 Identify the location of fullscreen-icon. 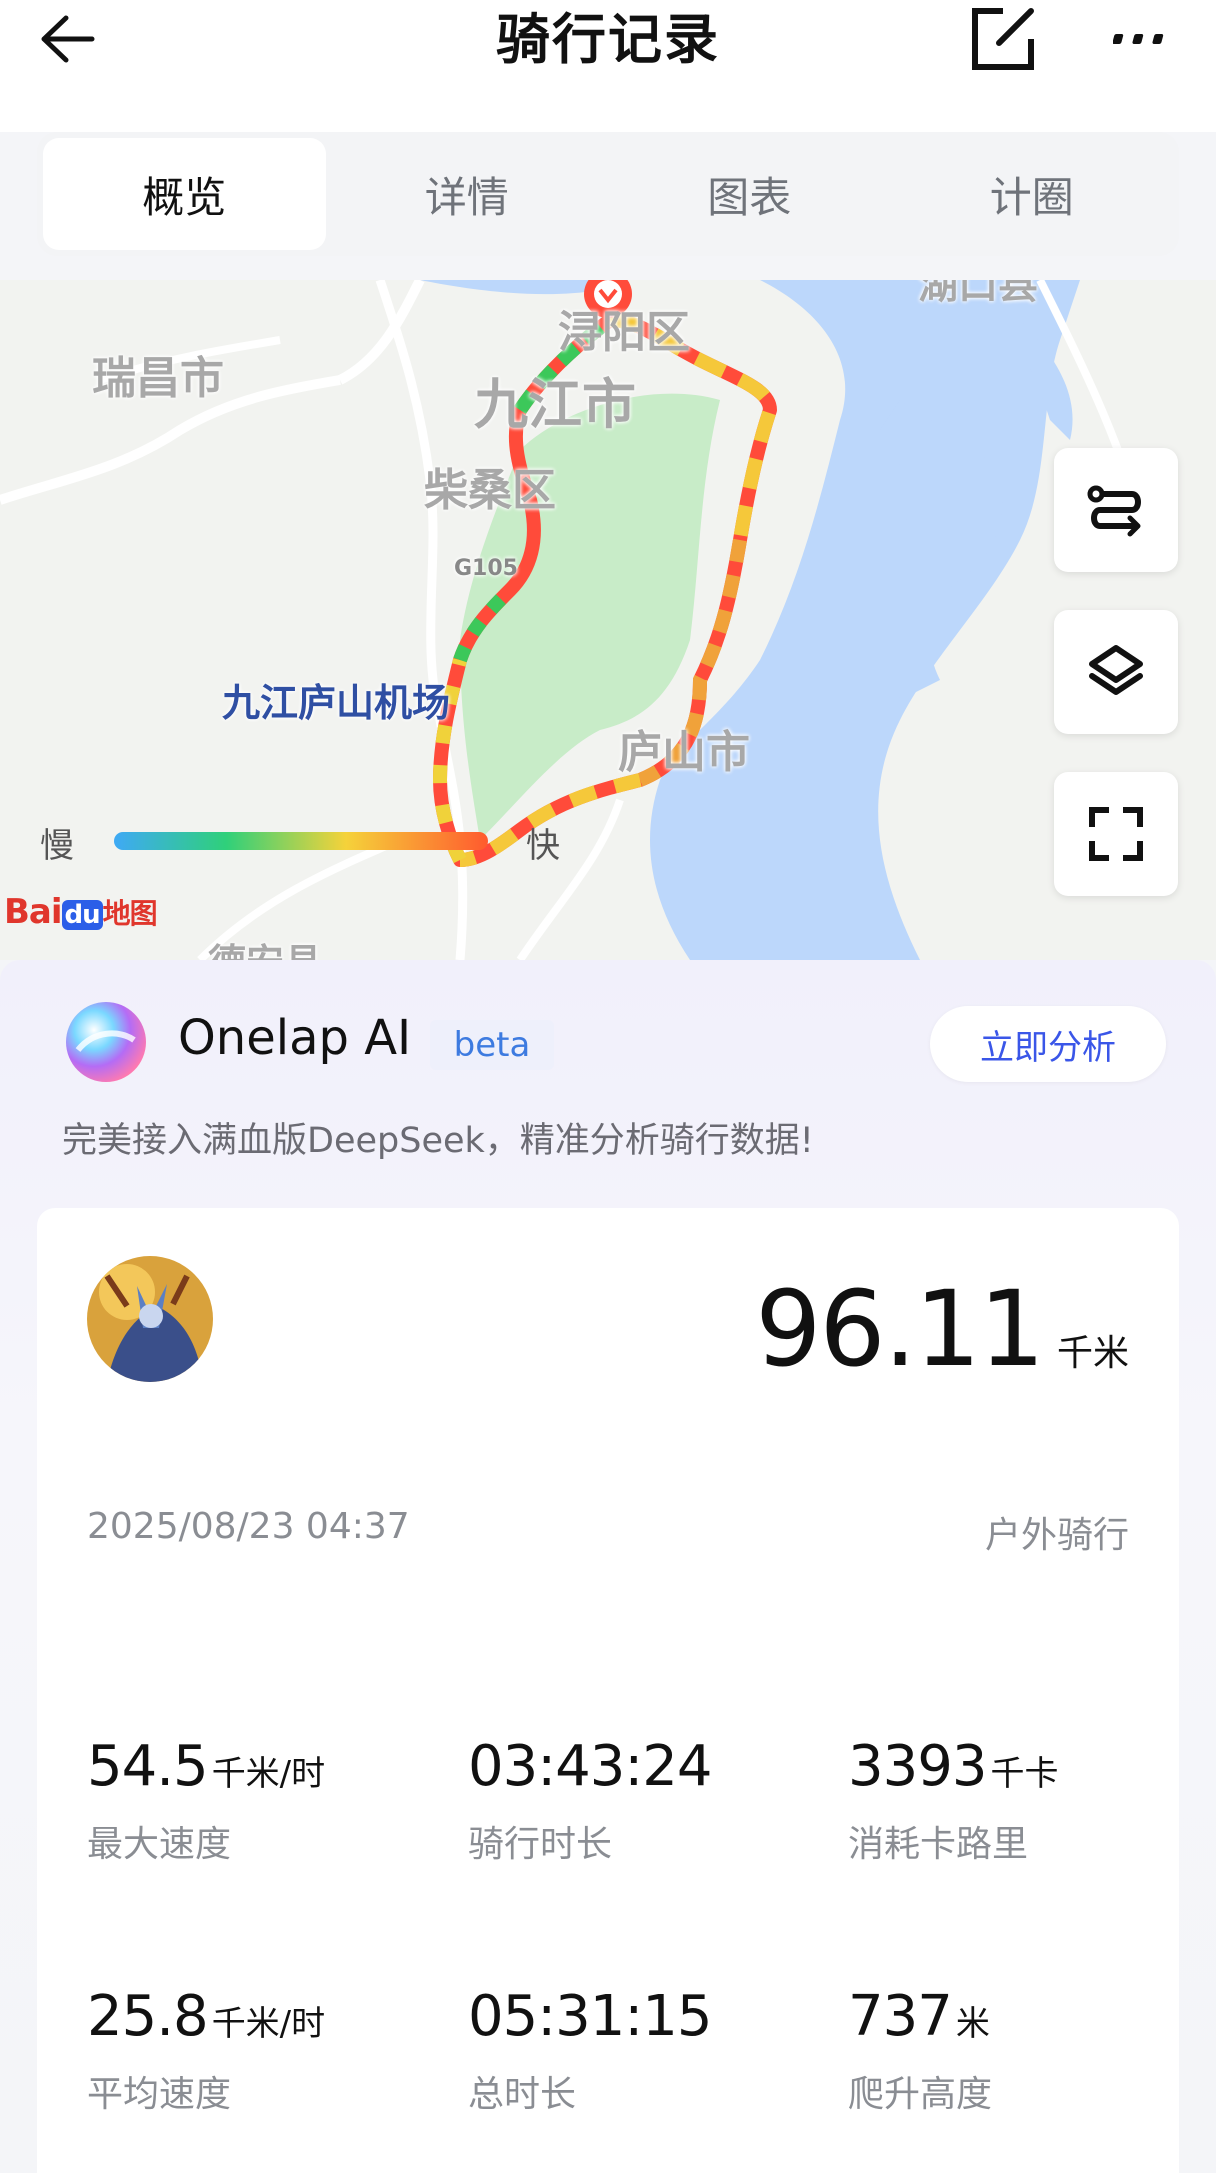
(1116, 834).